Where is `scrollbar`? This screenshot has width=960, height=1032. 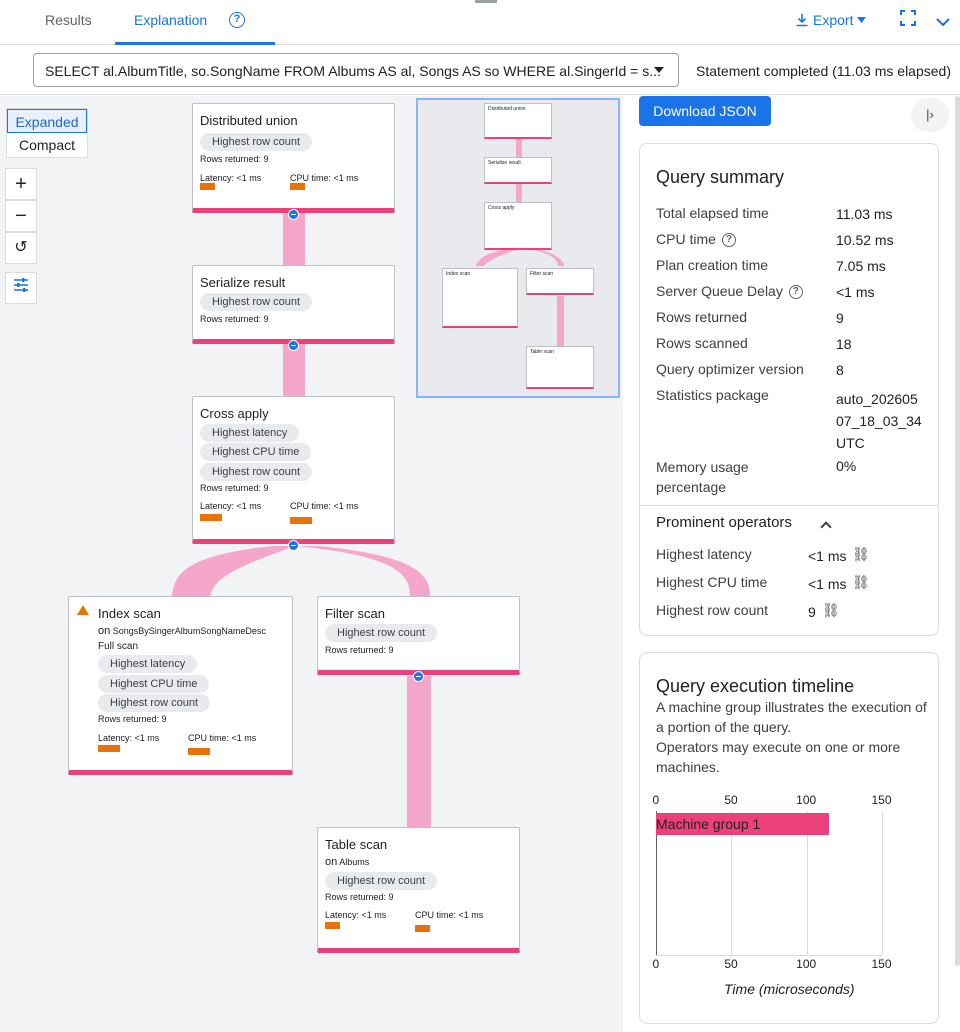
scrollbar is located at coordinates (957, 531).